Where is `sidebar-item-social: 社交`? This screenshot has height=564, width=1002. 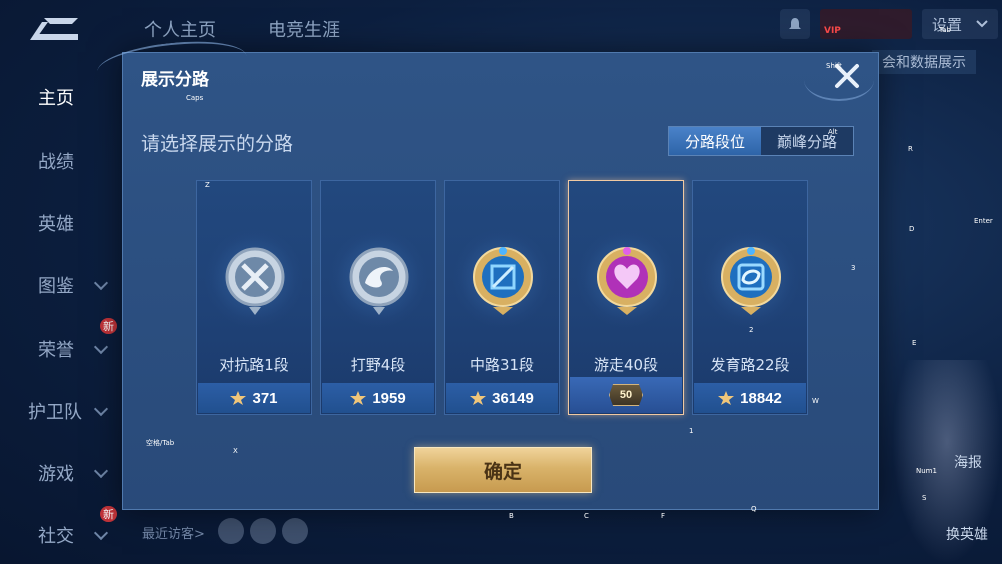 sidebar-item-social: 社交 is located at coordinates (56, 535).